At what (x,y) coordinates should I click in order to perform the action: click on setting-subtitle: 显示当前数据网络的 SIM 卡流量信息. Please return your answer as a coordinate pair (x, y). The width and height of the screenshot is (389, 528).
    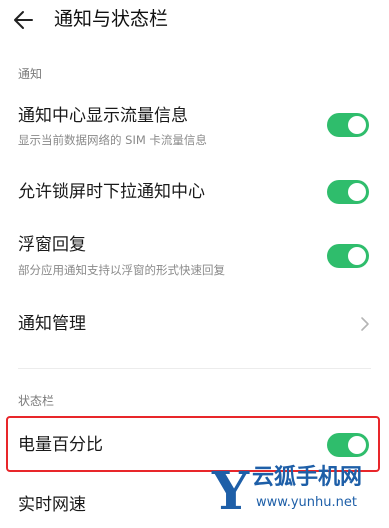
    Looking at the image, I should click on (112, 140).